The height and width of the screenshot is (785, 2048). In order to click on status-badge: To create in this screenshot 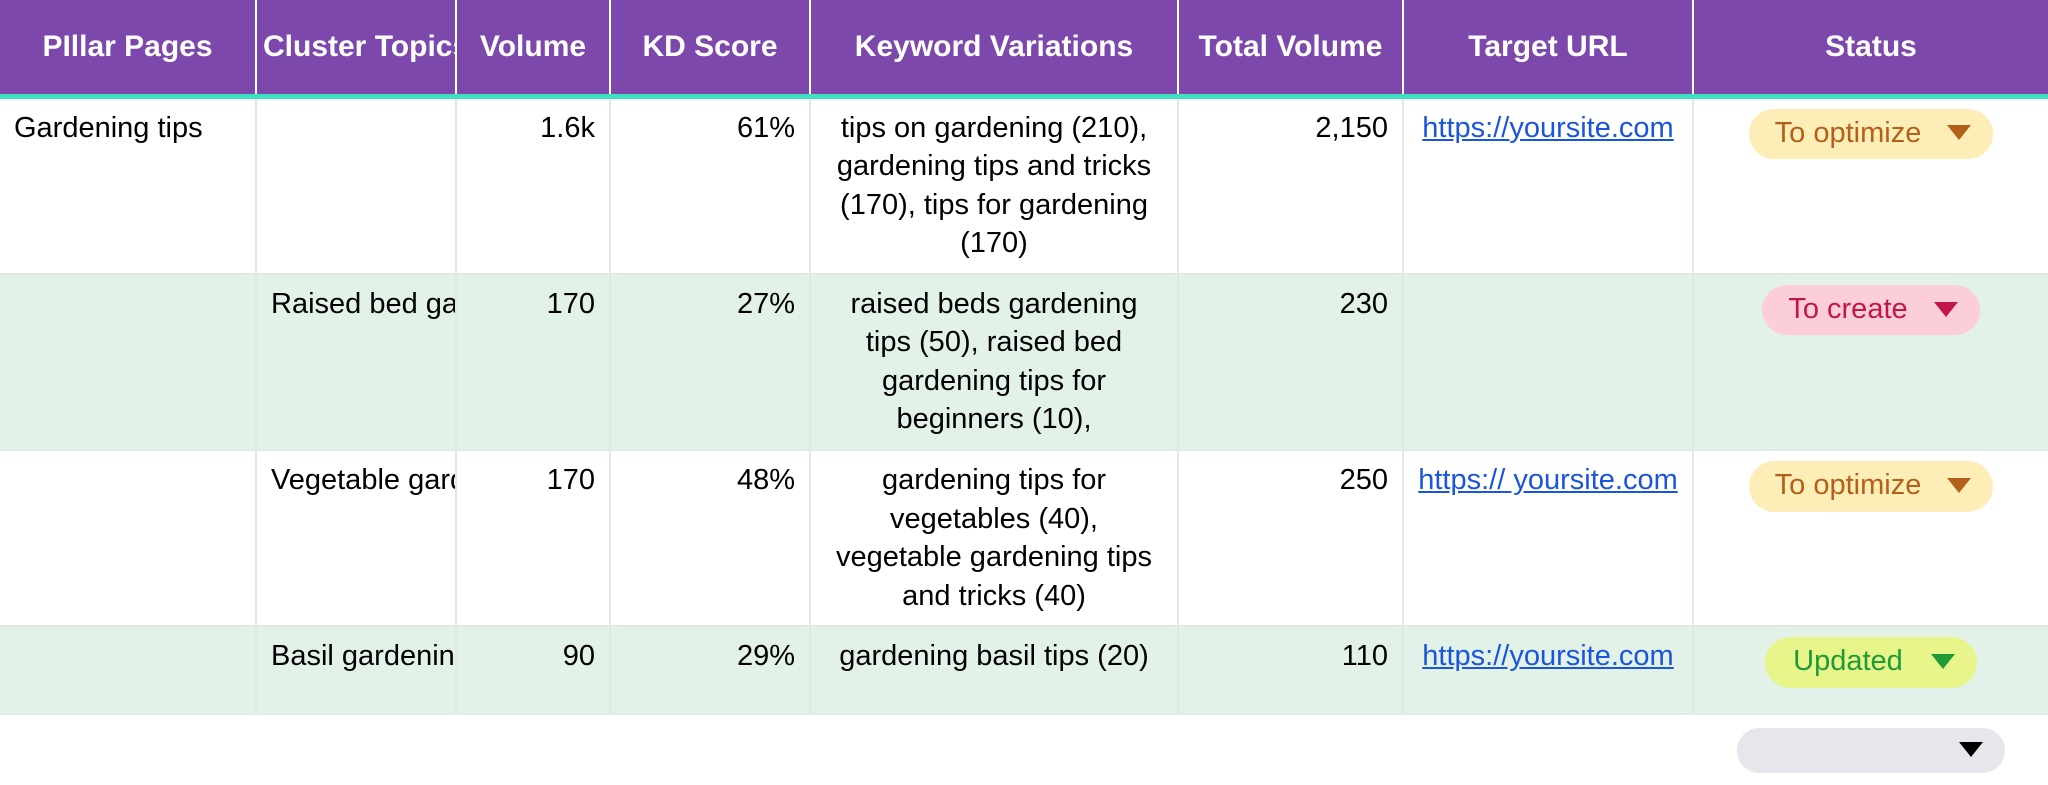, I will do `click(1871, 310)`.